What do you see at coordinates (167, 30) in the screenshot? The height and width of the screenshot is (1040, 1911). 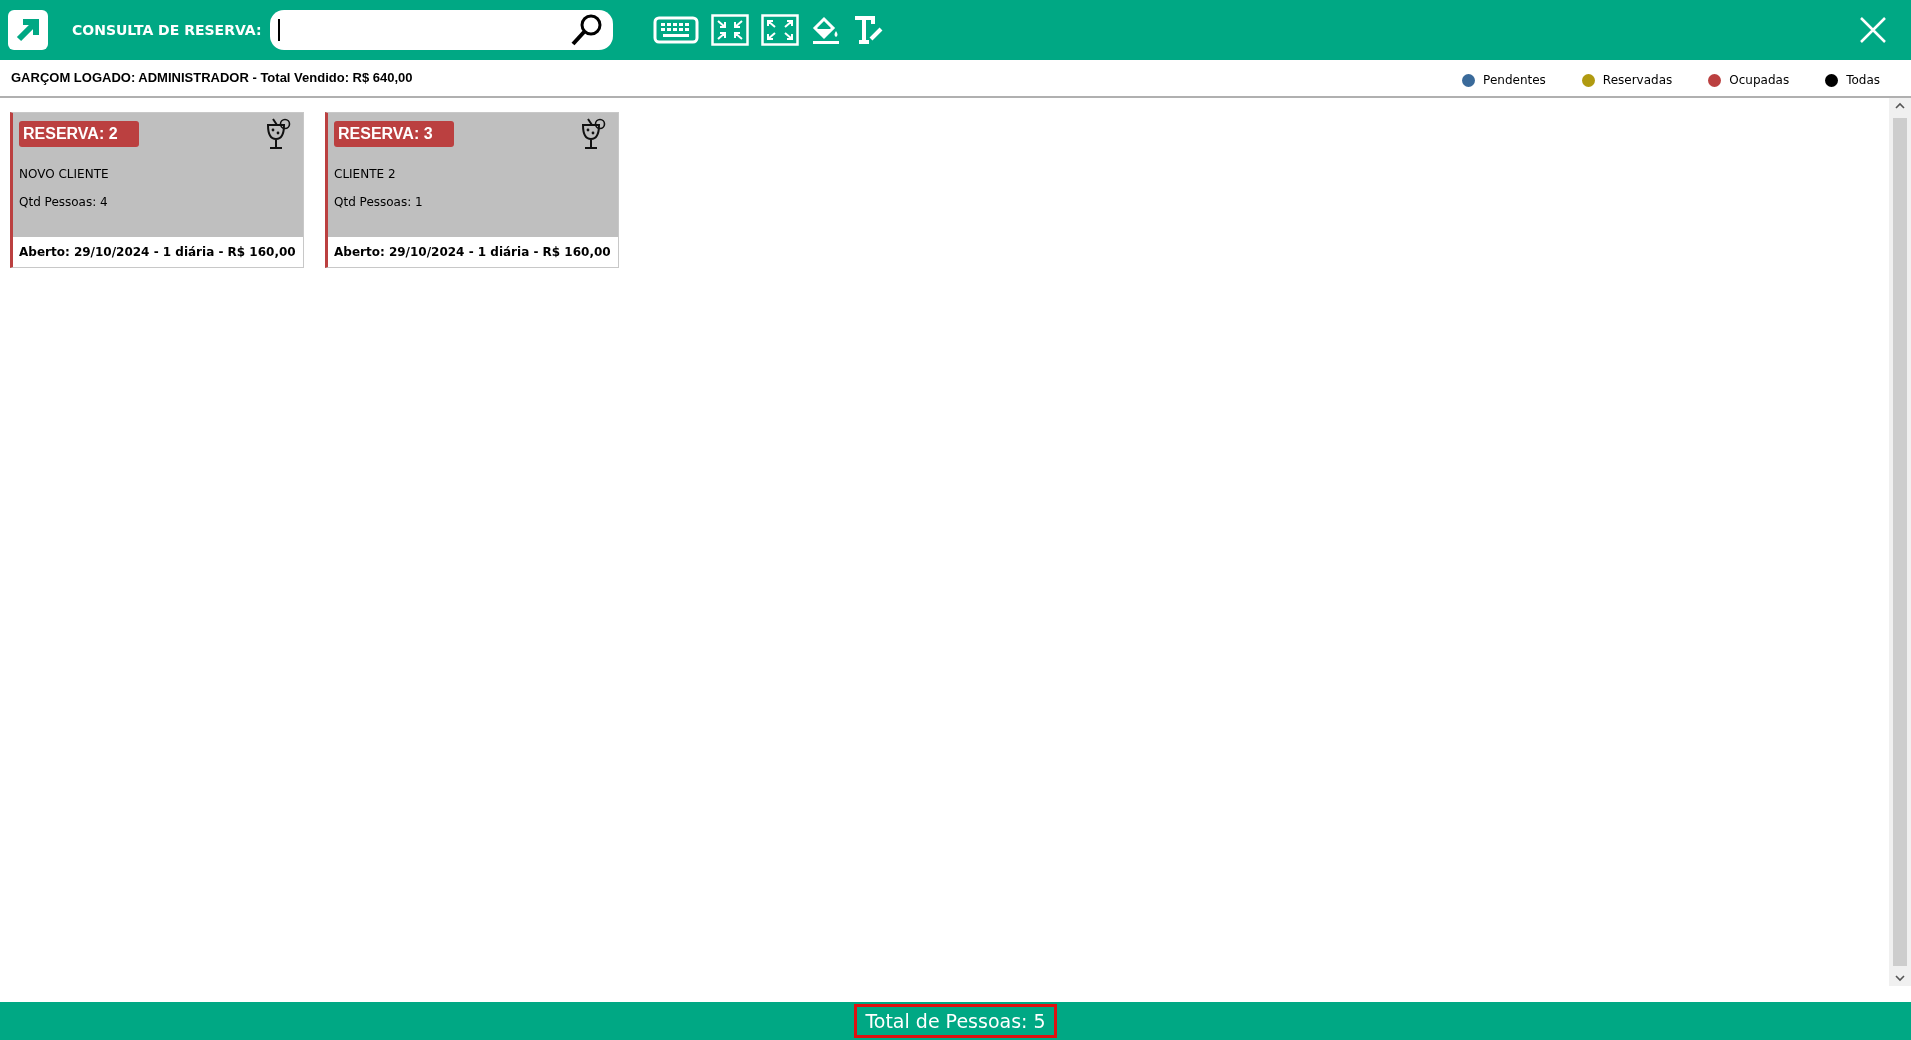 I see `search-label: CONSULTA DE RESERVA:` at bounding box center [167, 30].